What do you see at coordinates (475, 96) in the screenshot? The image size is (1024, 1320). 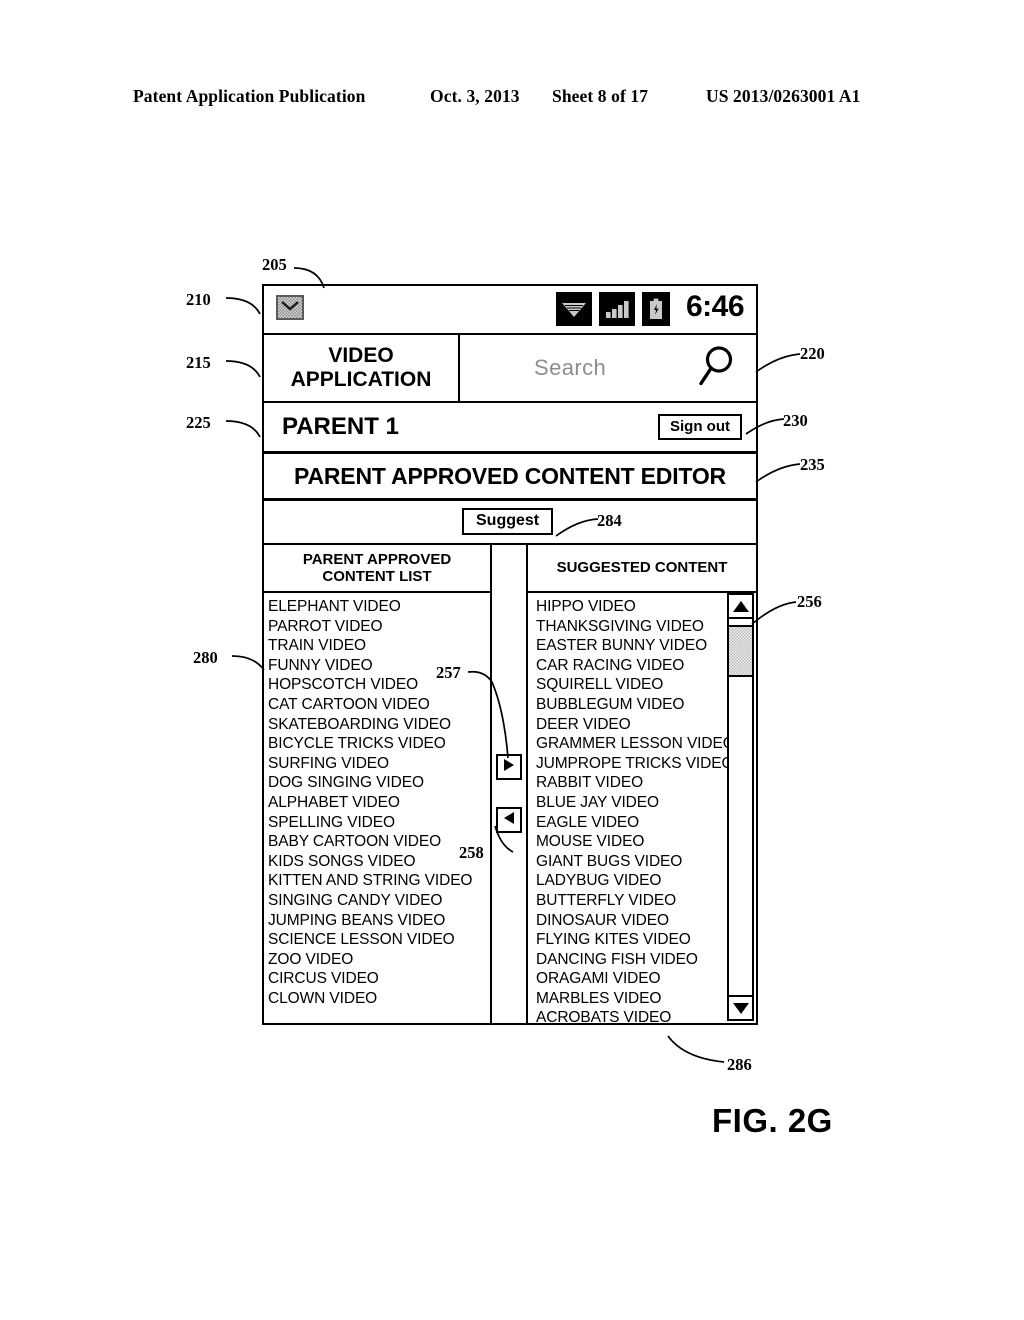 I see `publication-date: Oct. 3, 2013` at bounding box center [475, 96].